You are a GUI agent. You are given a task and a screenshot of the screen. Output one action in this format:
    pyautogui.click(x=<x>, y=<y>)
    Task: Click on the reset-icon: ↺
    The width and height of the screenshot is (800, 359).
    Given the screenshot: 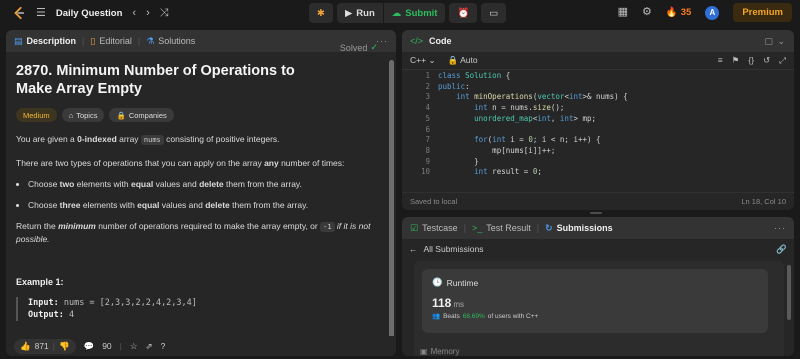 What is the action you would take?
    pyautogui.click(x=766, y=60)
    